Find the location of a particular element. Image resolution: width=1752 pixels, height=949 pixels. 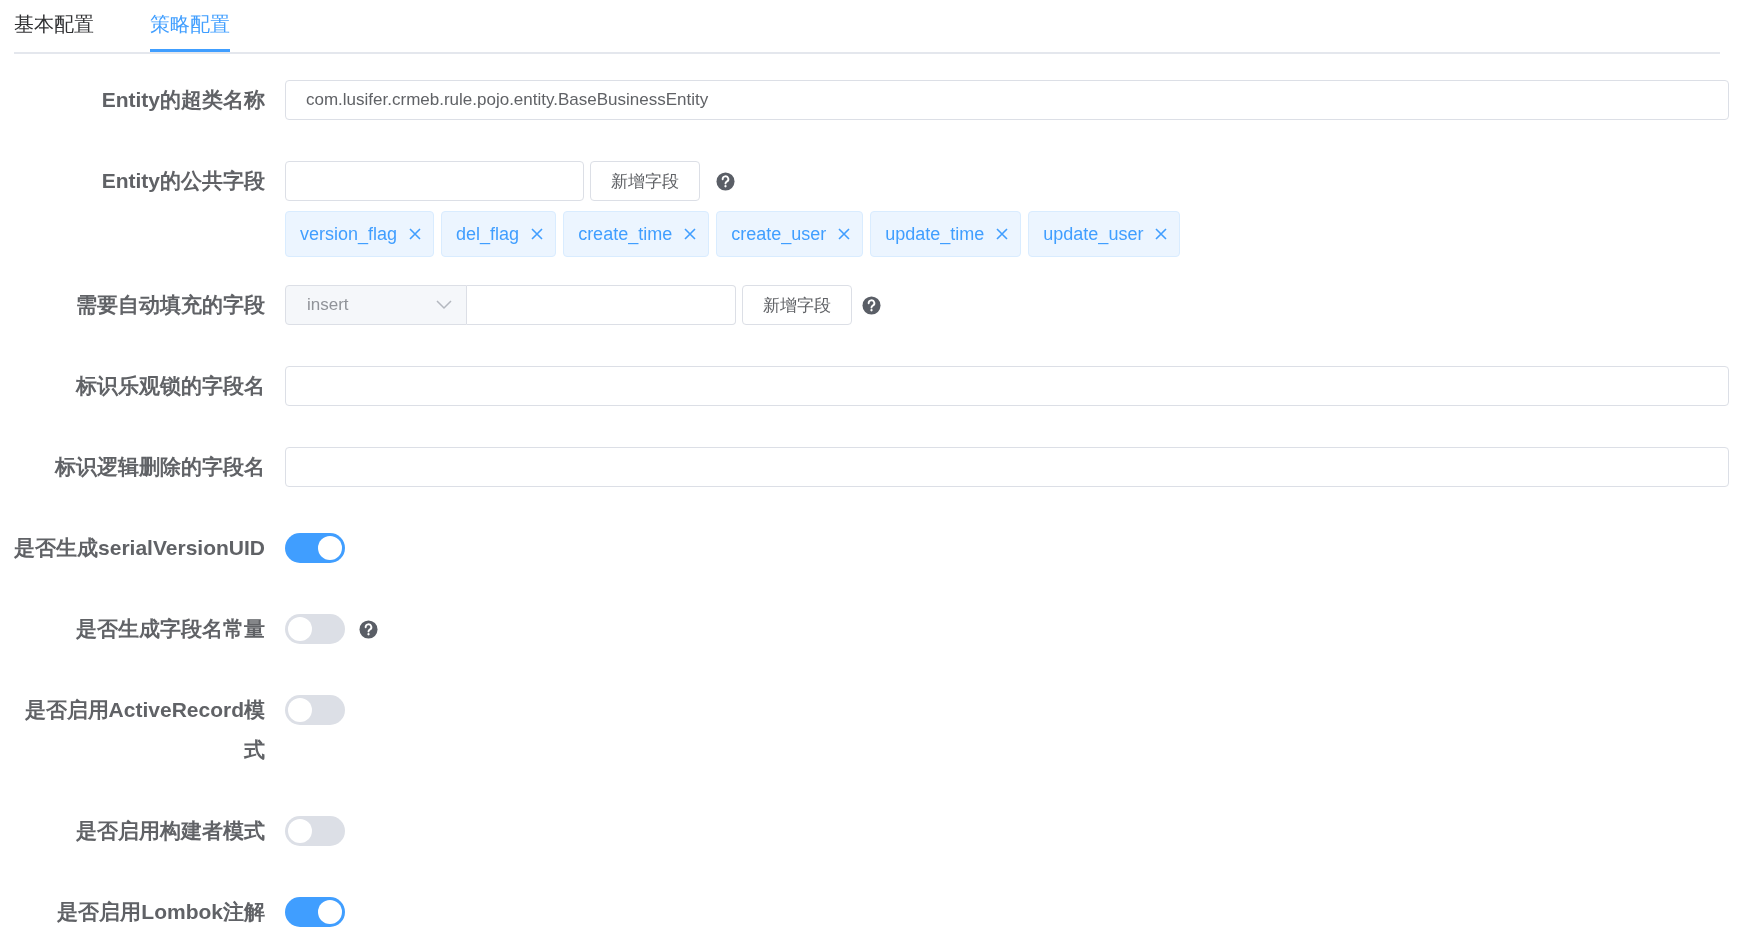

field-tag: update_time is located at coordinates (946, 234).